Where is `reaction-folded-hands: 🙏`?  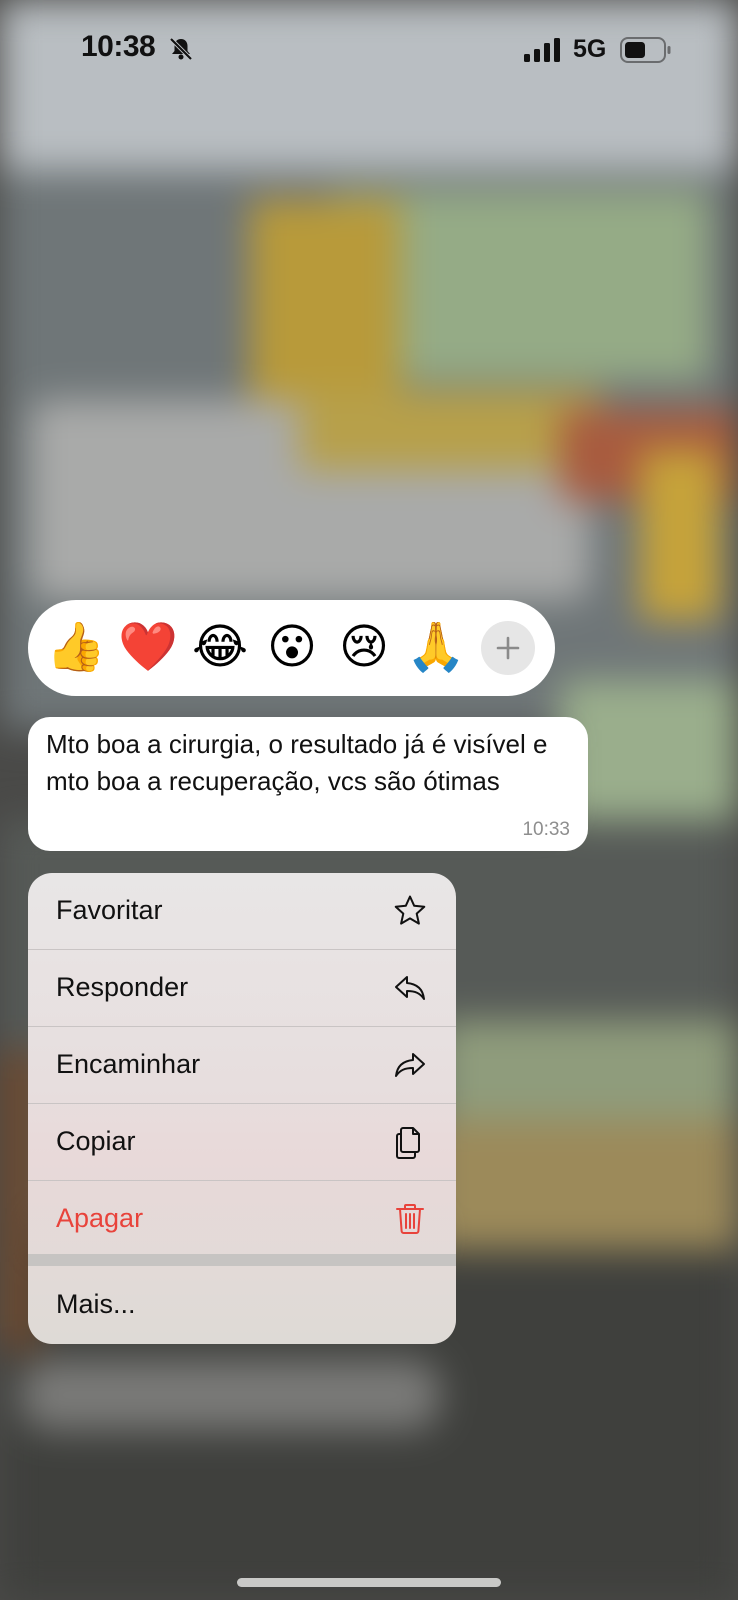 reaction-folded-hands: 🙏 is located at coordinates (436, 647).